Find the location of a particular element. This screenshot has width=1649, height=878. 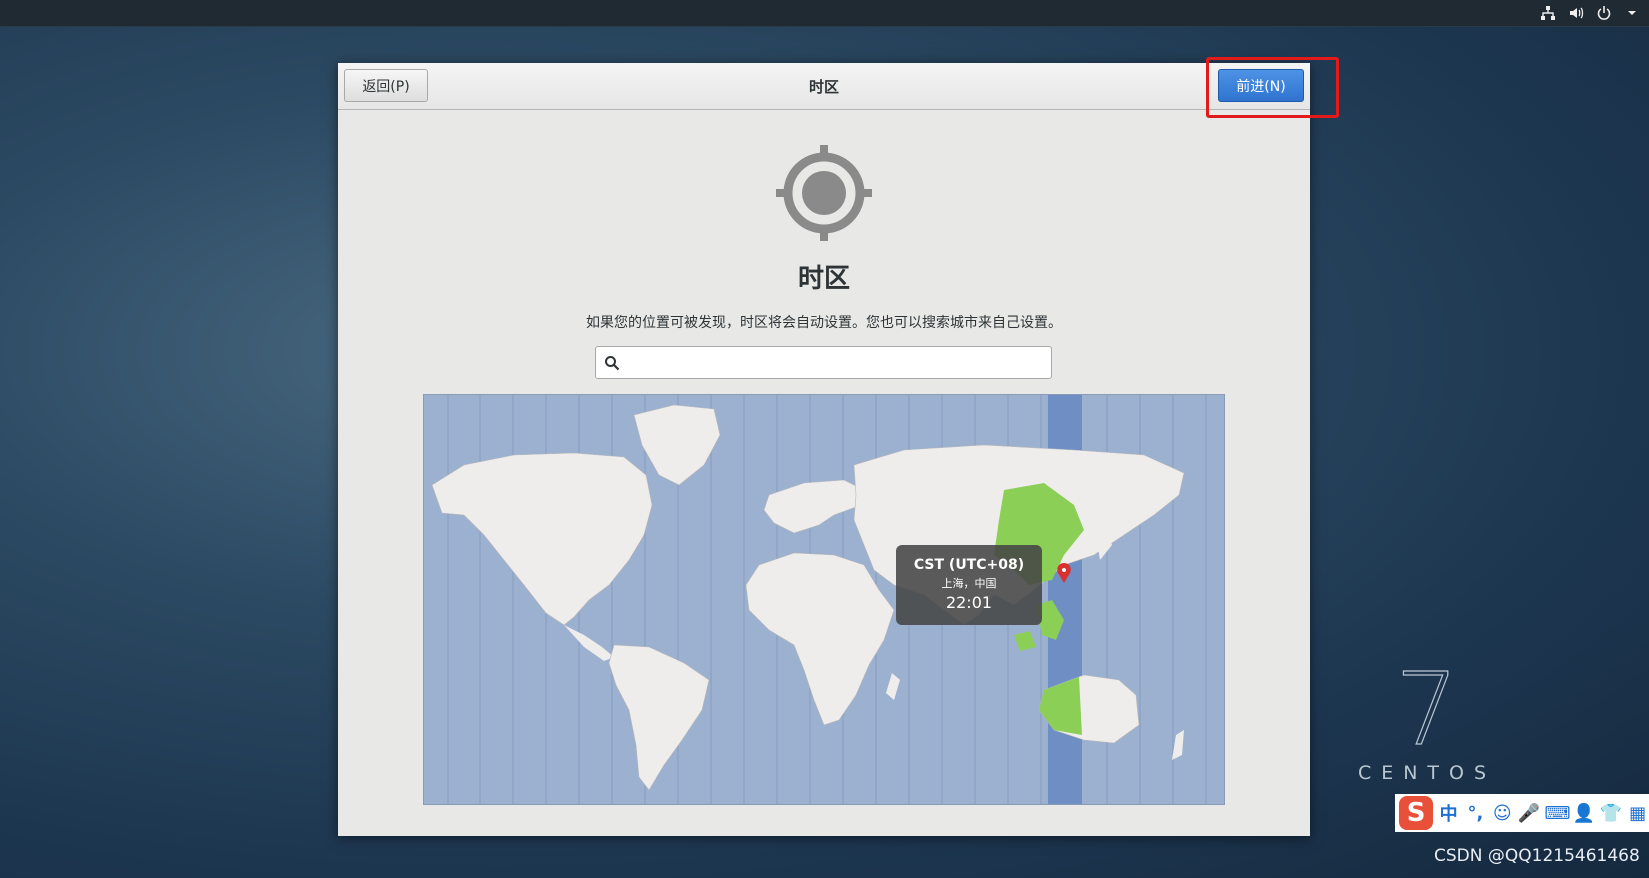

ime-toolbar: S 中 °, ☺ 🎤 ⌨ 👤 👕 ▦ is located at coordinates (1522, 813).